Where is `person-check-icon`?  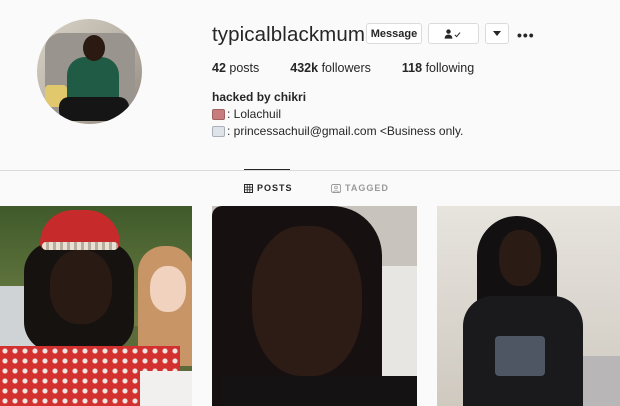 person-check-icon is located at coordinates (452, 33).